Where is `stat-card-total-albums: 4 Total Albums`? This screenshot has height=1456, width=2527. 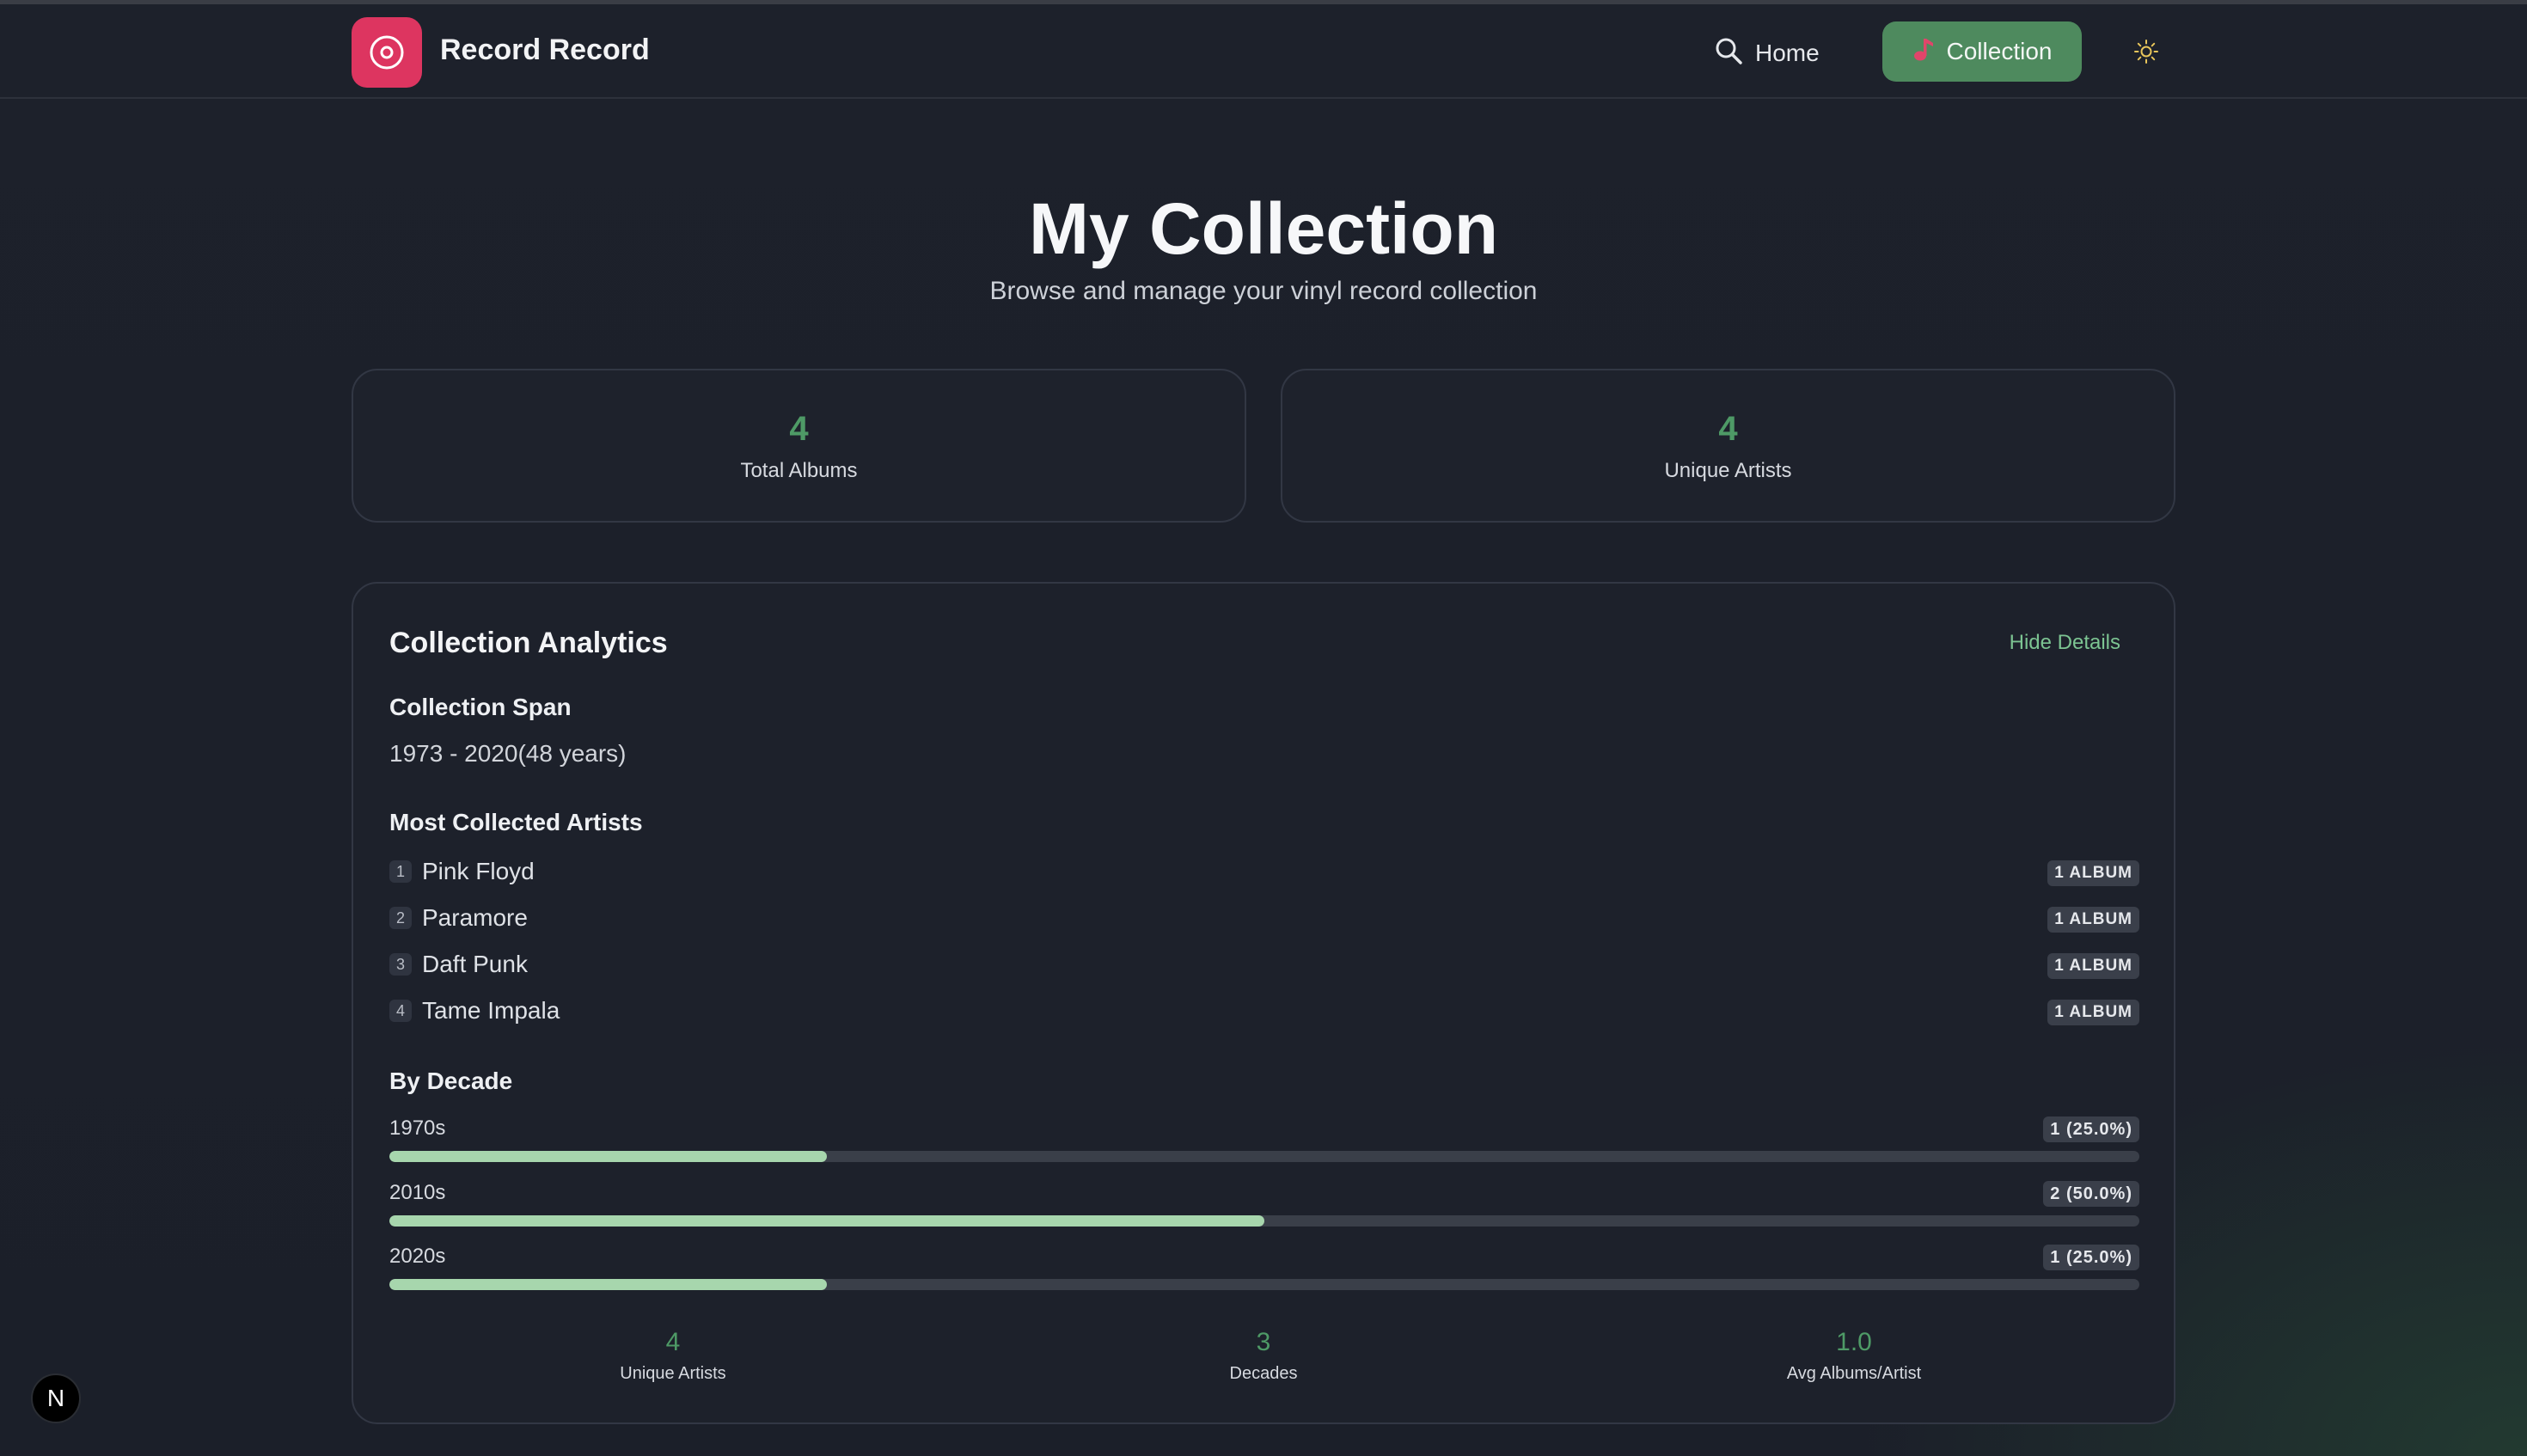
stat-card-total-albums: 4 Total Albums is located at coordinates (799, 446).